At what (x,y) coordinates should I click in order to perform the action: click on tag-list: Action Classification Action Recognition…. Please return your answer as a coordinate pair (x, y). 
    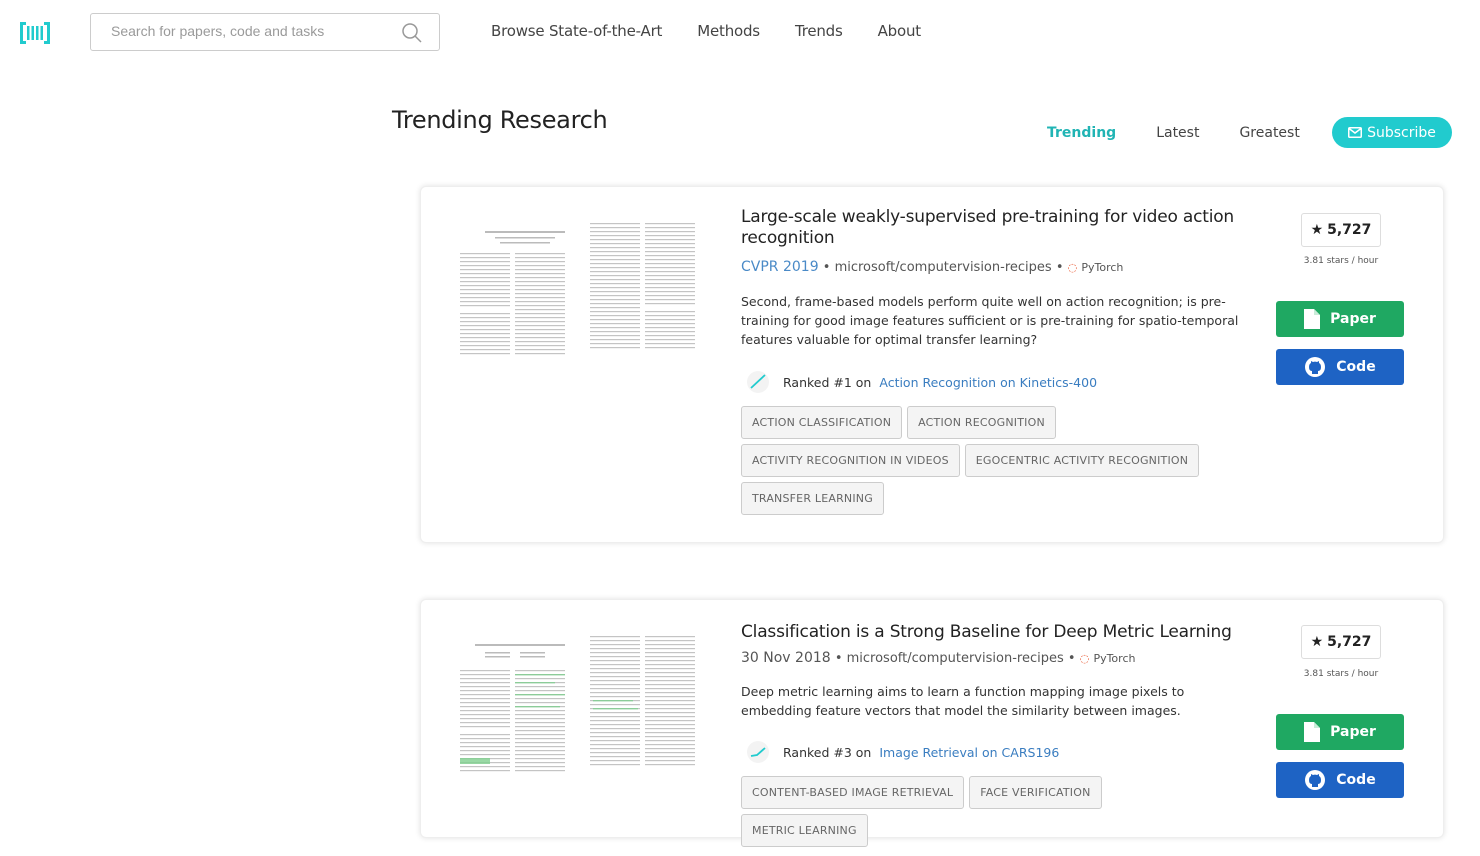
    Looking at the image, I should click on (981, 460).